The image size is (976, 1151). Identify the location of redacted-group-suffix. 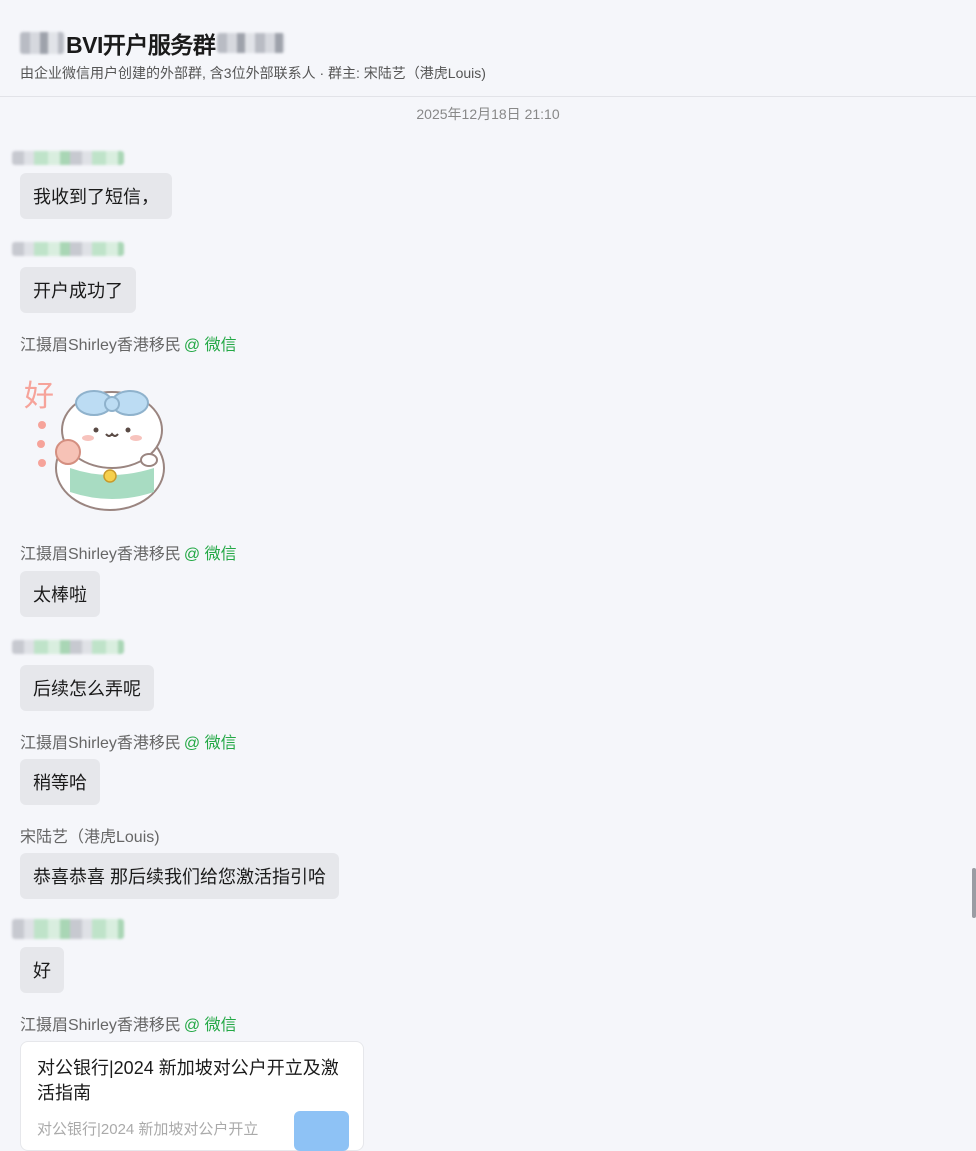
(251, 43).